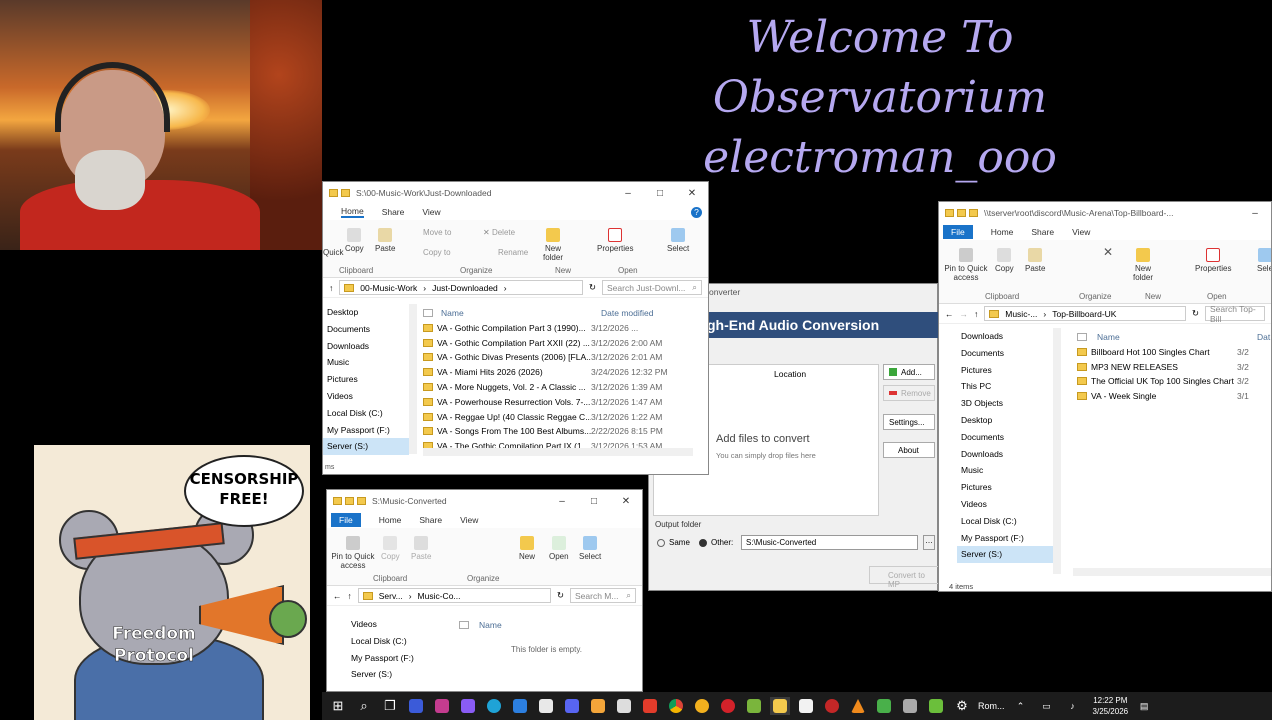 This screenshot has height=720, width=1272. Describe the element at coordinates (660, 193) in the screenshot. I see `maximize-button: □` at that location.